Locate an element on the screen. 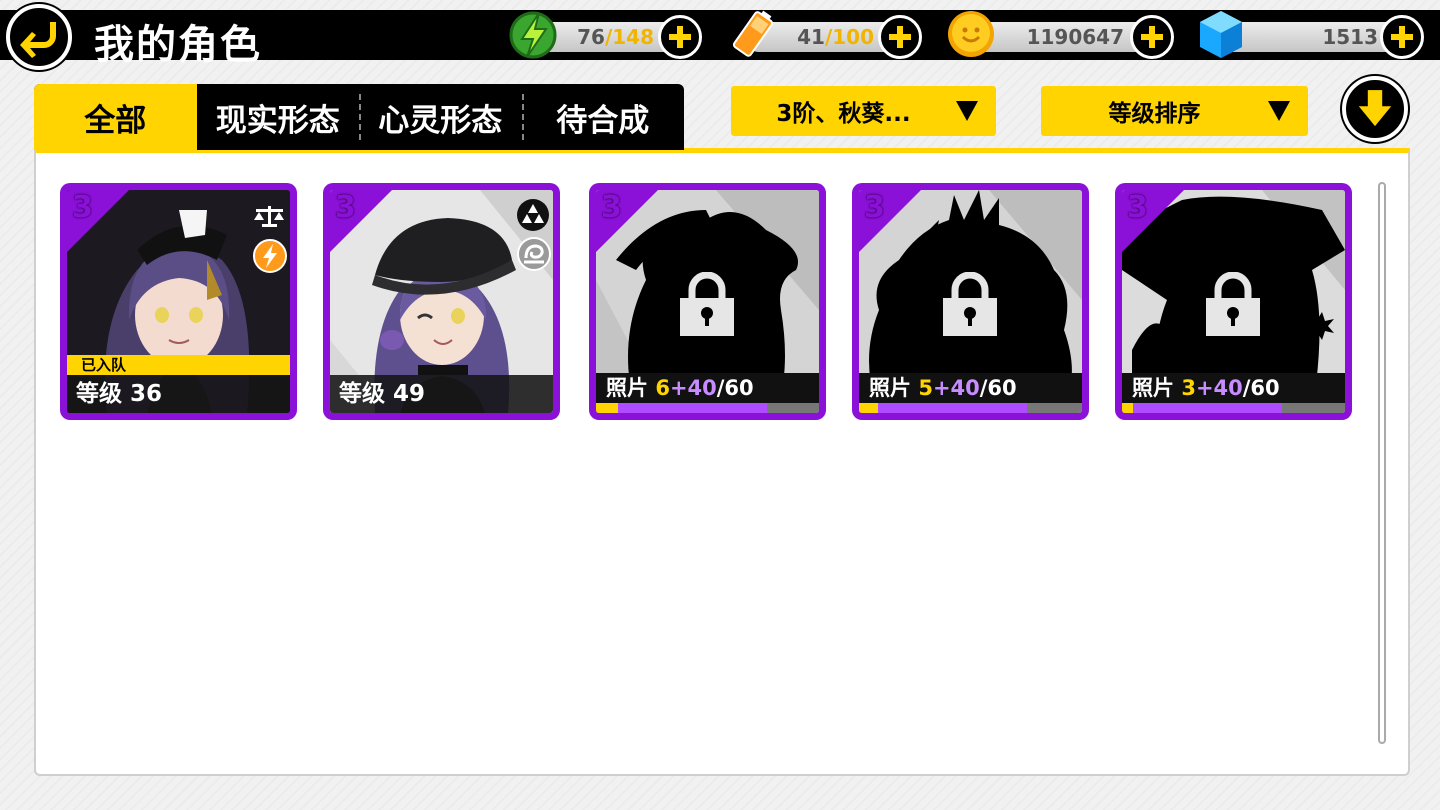 The width and height of the screenshot is (1440, 810). tab-spirit-form: 心灵形态 is located at coordinates (440, 117).